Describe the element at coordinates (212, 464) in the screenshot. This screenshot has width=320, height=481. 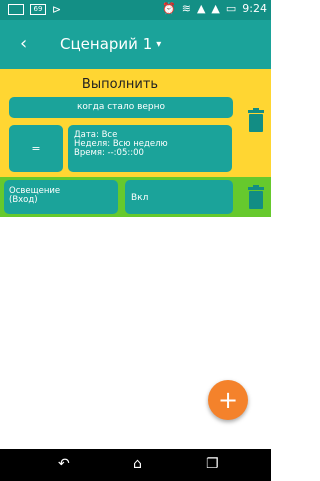
I see `nav-recents-icon: ❐` at that location.